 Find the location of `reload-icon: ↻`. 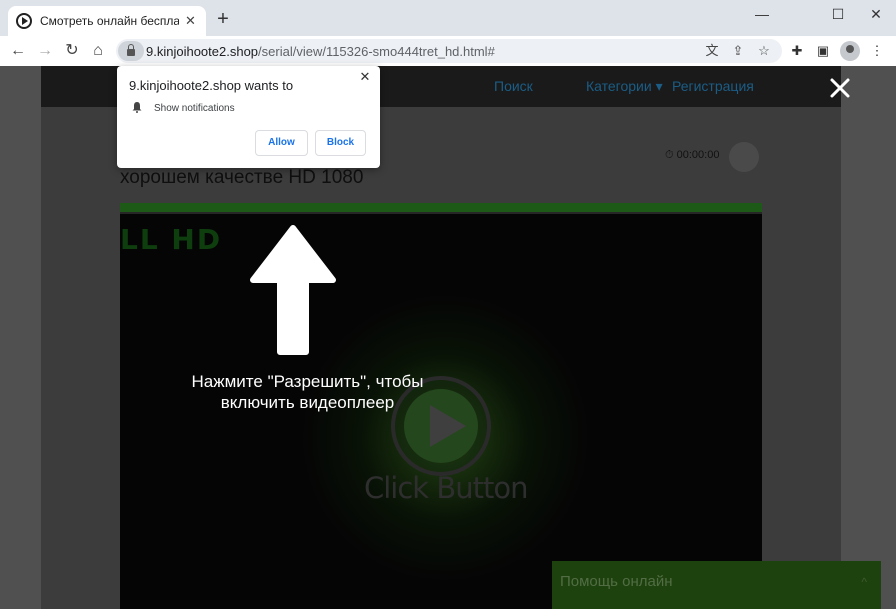

reload-icon: ↻ is located at coordinates (72, 51).